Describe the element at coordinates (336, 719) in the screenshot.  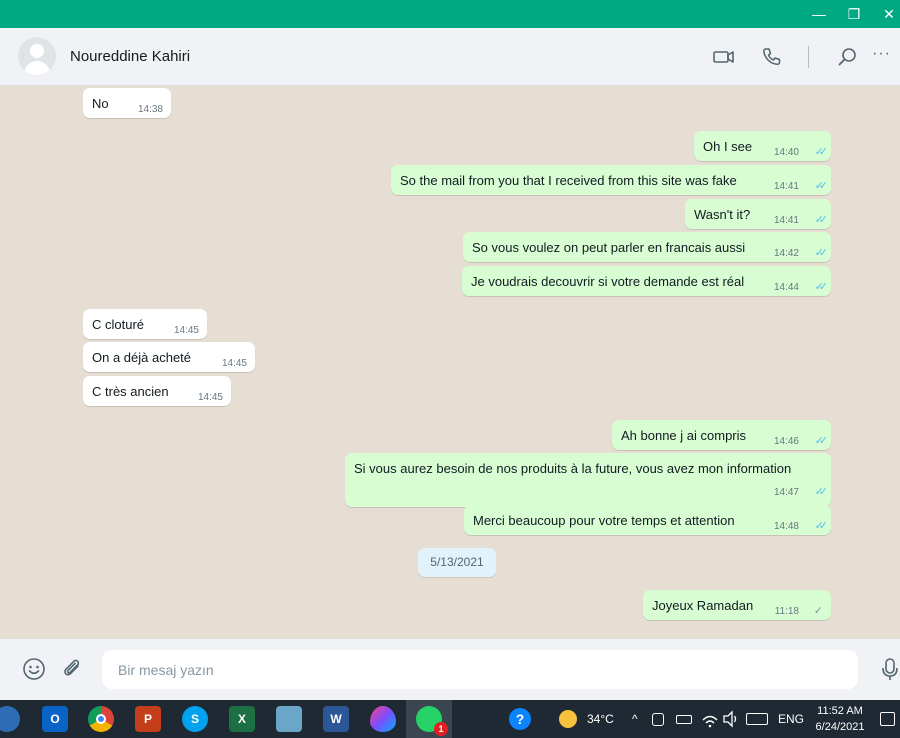
I see `word-app-icon: W` at that location.